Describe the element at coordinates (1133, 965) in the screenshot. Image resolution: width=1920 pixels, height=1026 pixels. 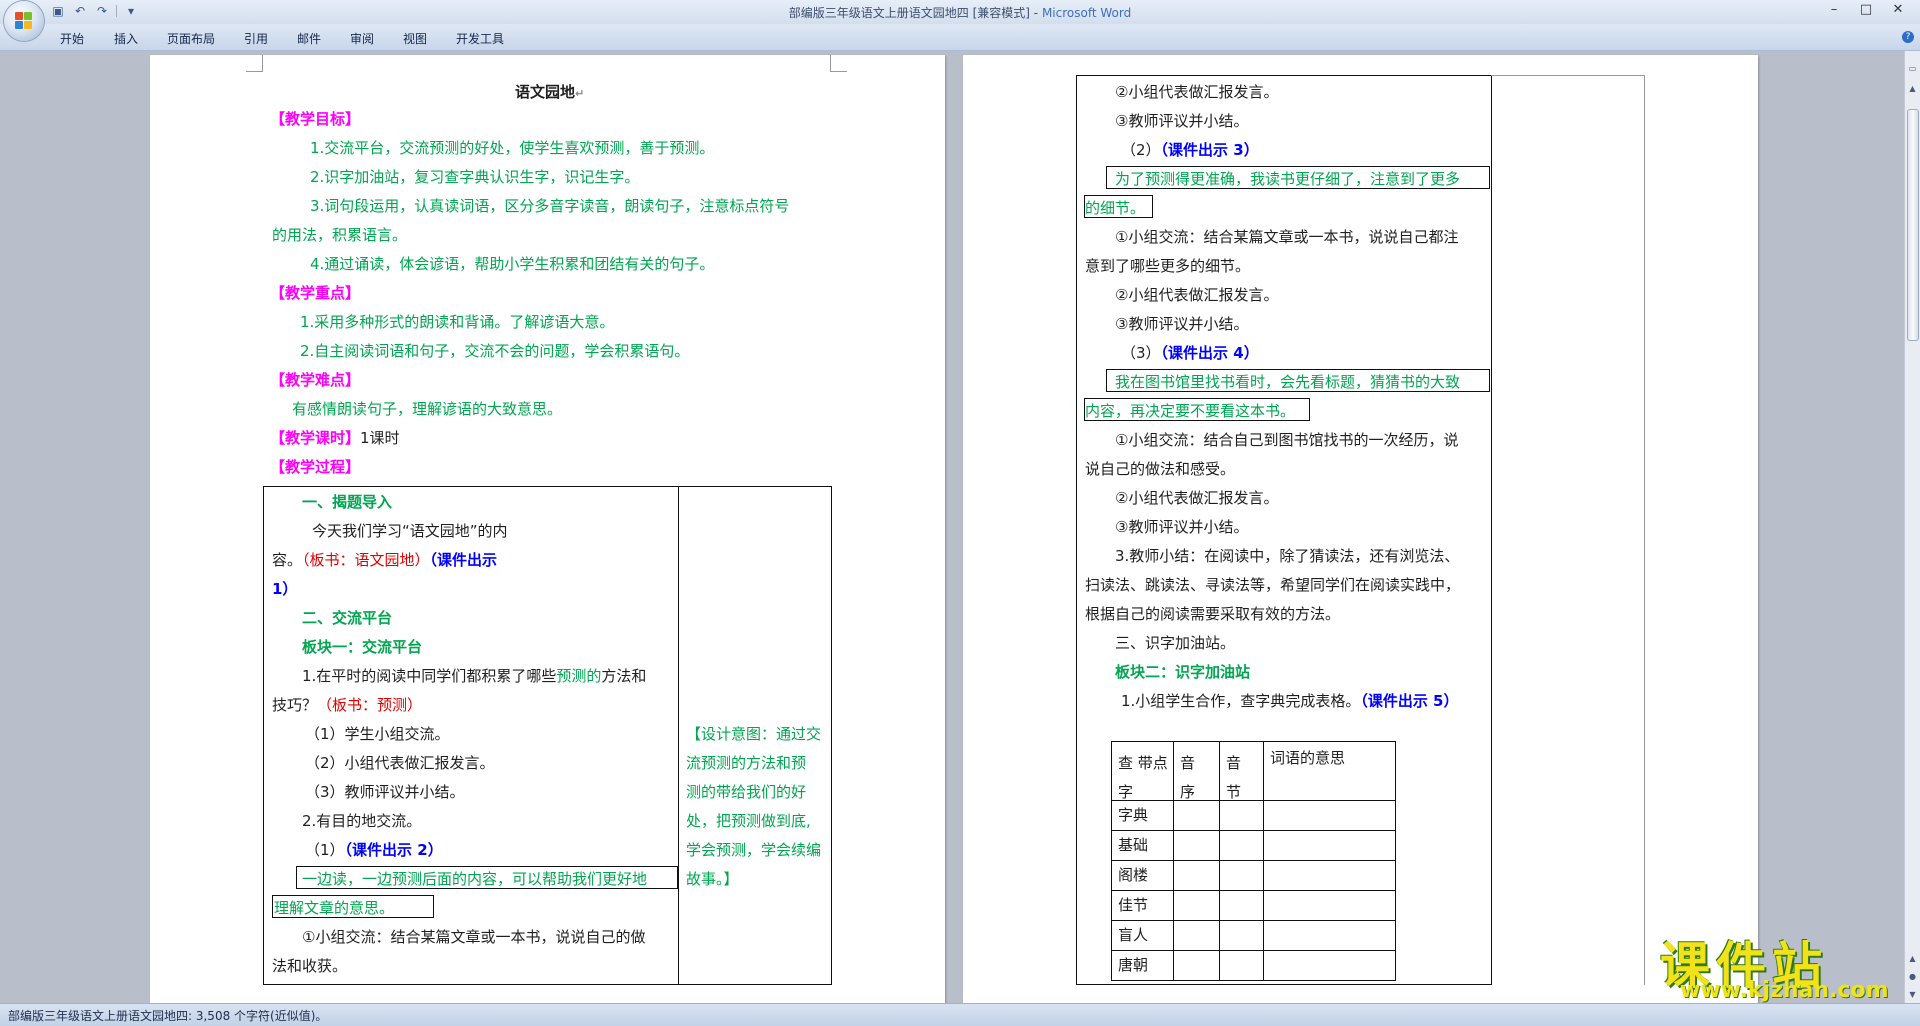
I see `table-row: 唐朝` at that location.